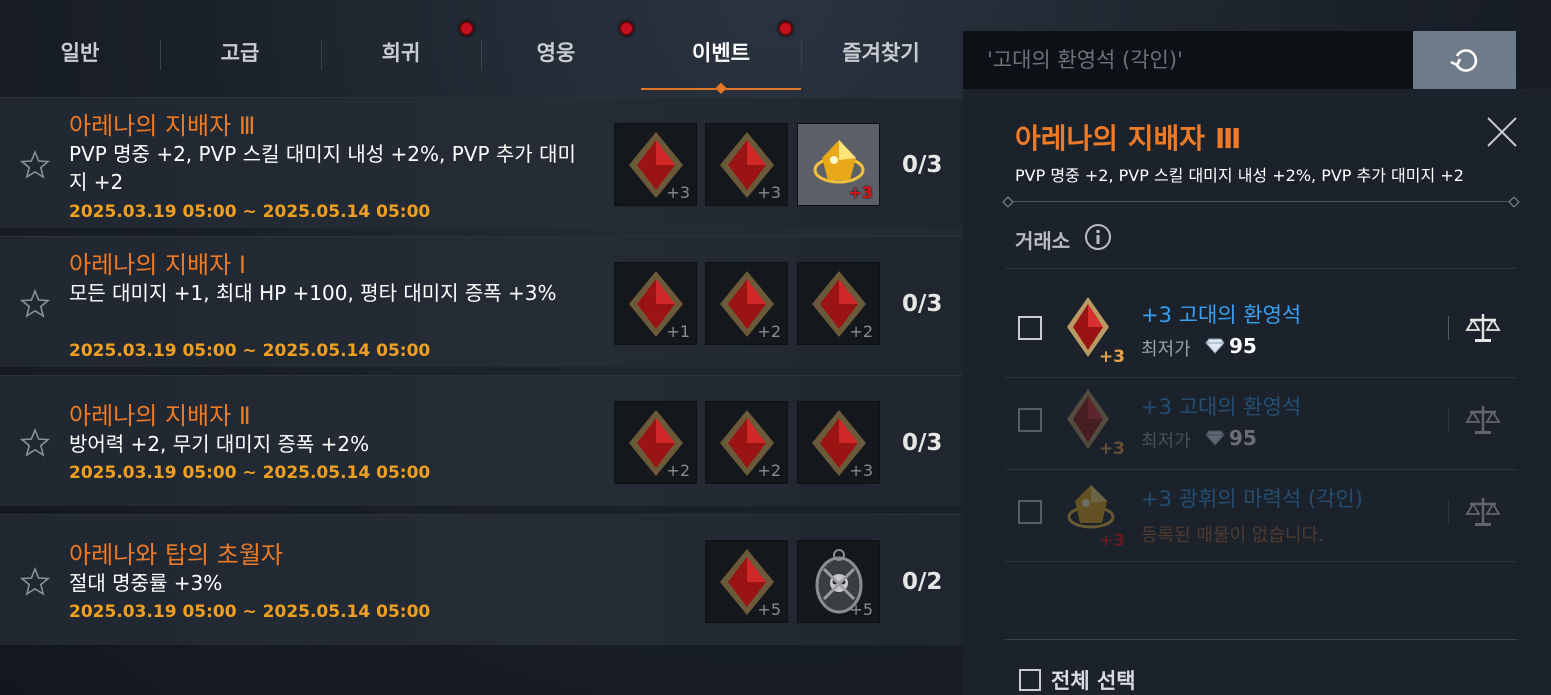  I want to click on tab-event: 이벤트, so click(721, 65).